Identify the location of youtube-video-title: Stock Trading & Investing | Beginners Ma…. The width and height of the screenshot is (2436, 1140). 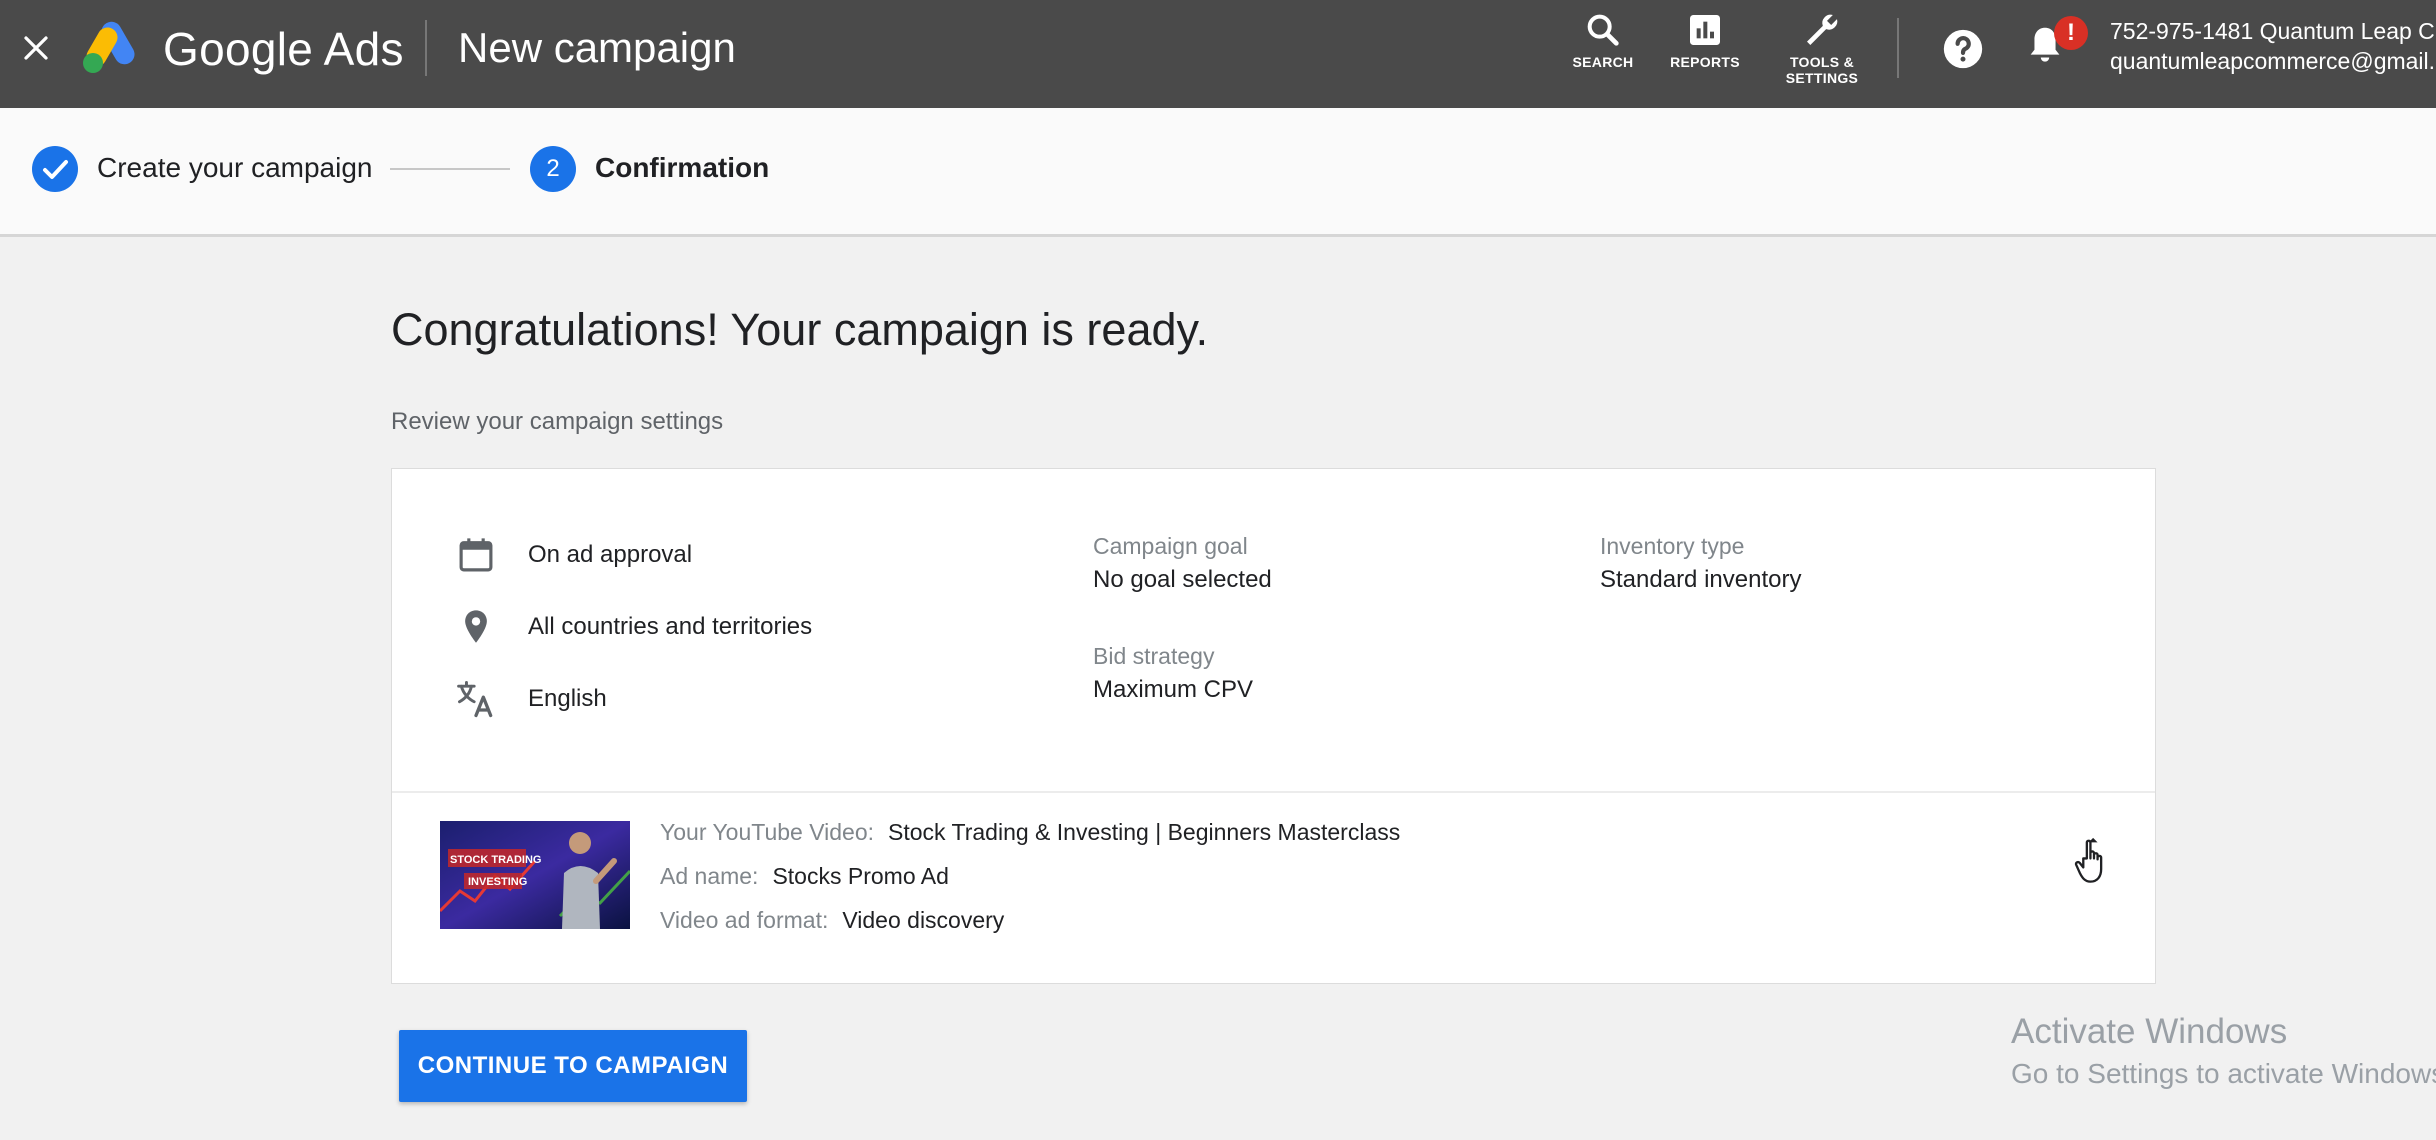
(1144, 832).